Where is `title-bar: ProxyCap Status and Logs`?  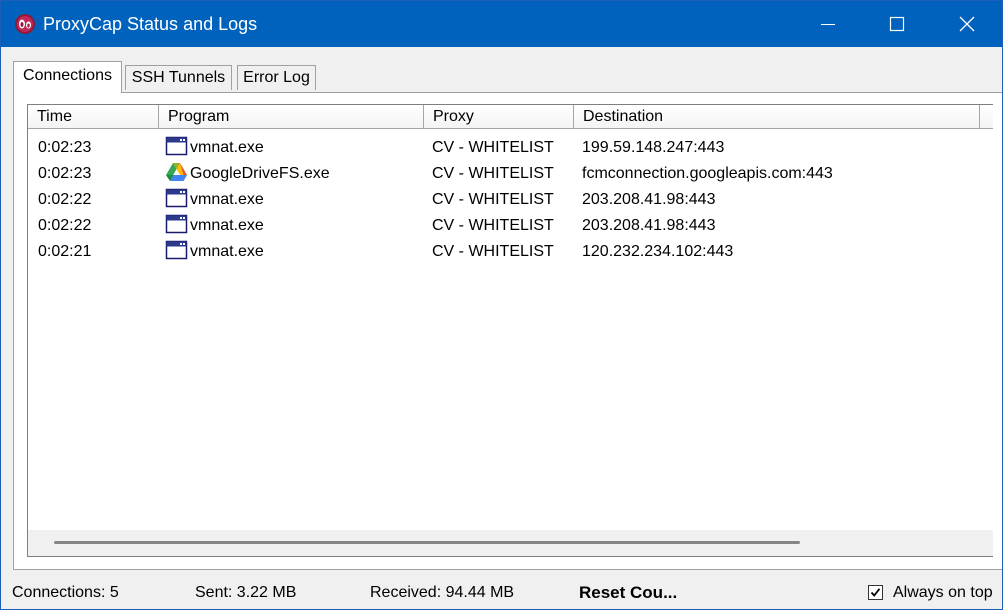
title-bar: ProxyCap Status and Logs is located at coordinates (501, 24).